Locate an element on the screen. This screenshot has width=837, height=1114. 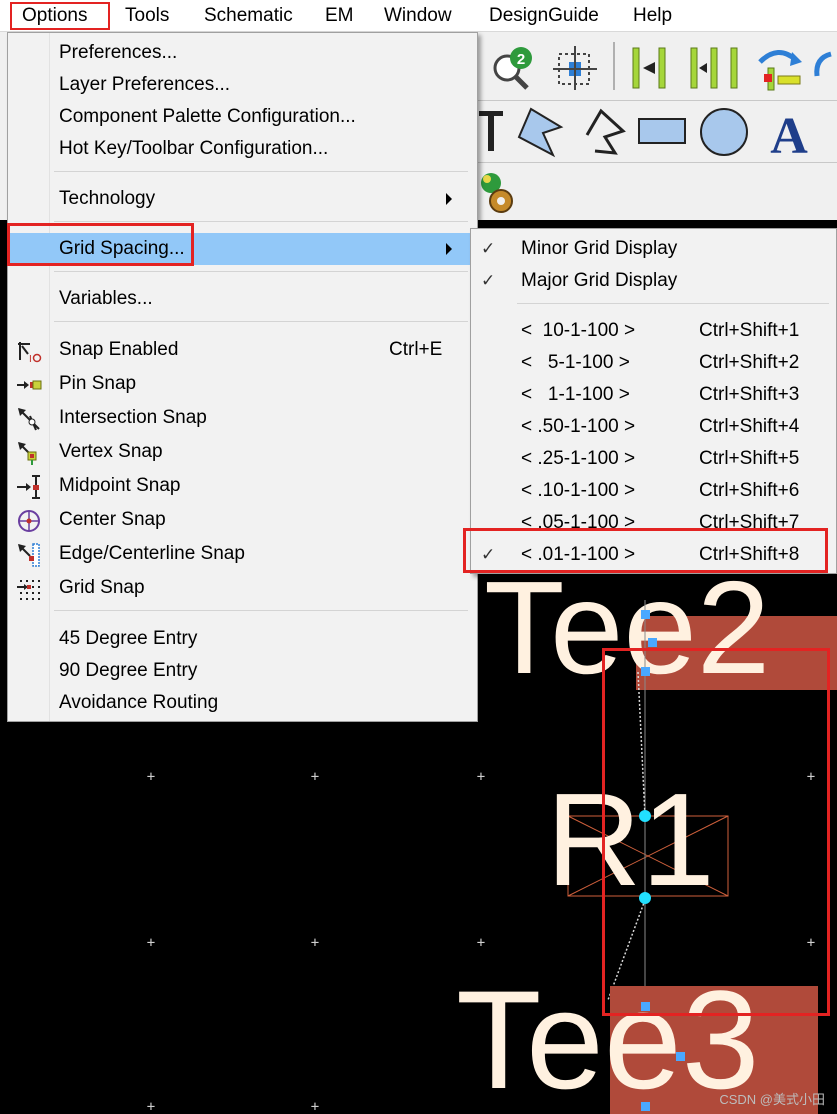
grid-option-shortcut: Ctrl+Shift+6 is located at coordinates (749, 490).